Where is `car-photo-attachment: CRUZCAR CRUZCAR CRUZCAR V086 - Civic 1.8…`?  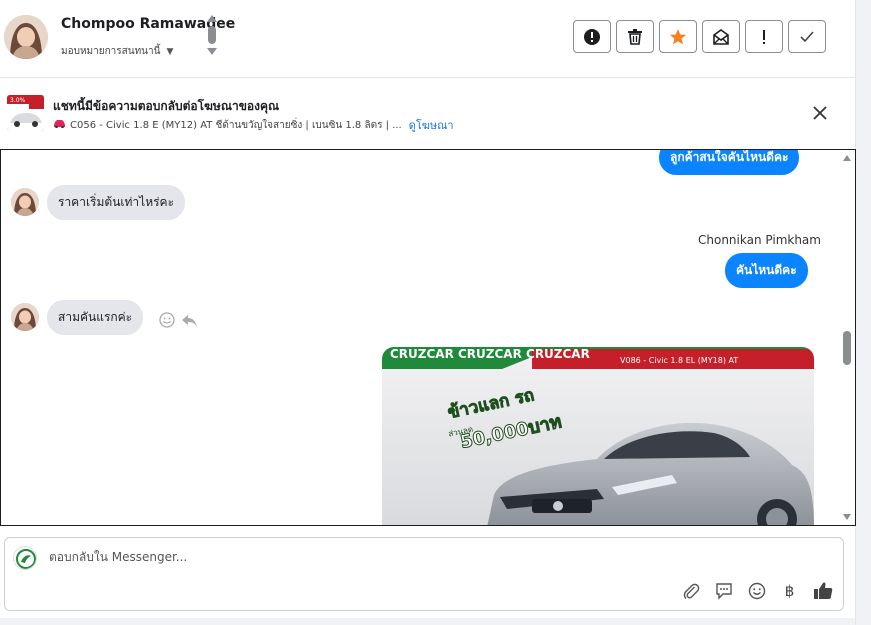 car-photo-attachment: CRUZCAR CRUZCAR CRUZCAR V086 - Civic 1.8… is located at coordinates (598, 436).